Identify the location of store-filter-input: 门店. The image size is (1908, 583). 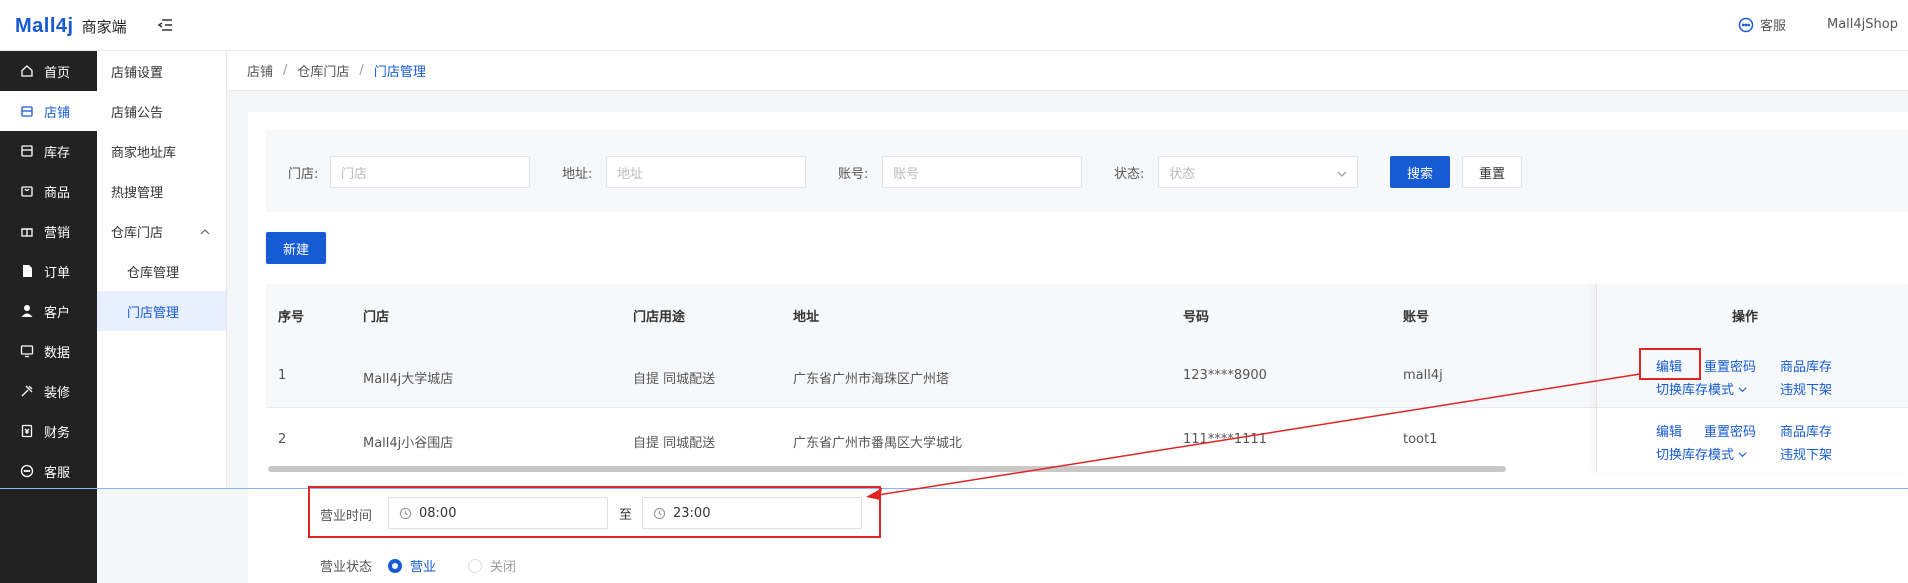
(430, 172).